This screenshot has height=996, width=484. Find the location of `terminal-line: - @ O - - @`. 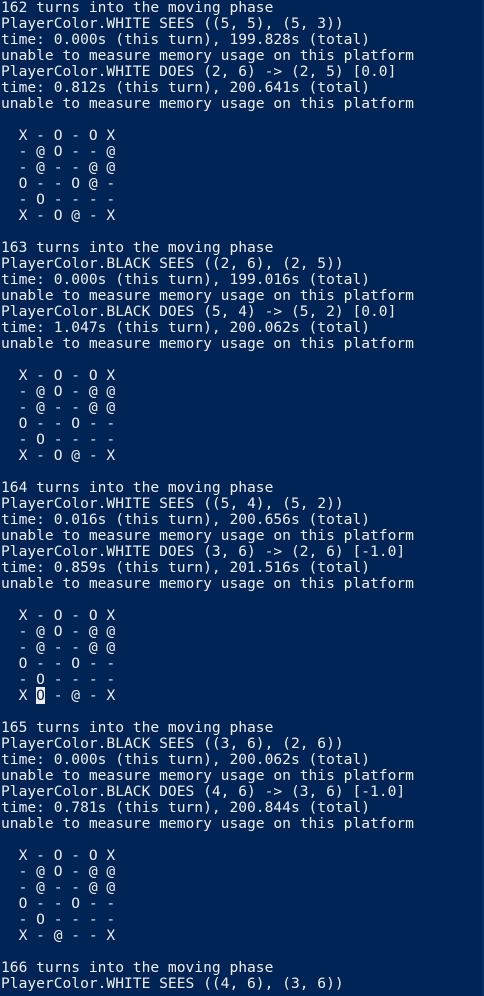

terminal-line: - @ O - - @ is located at coordinates (58, 151).